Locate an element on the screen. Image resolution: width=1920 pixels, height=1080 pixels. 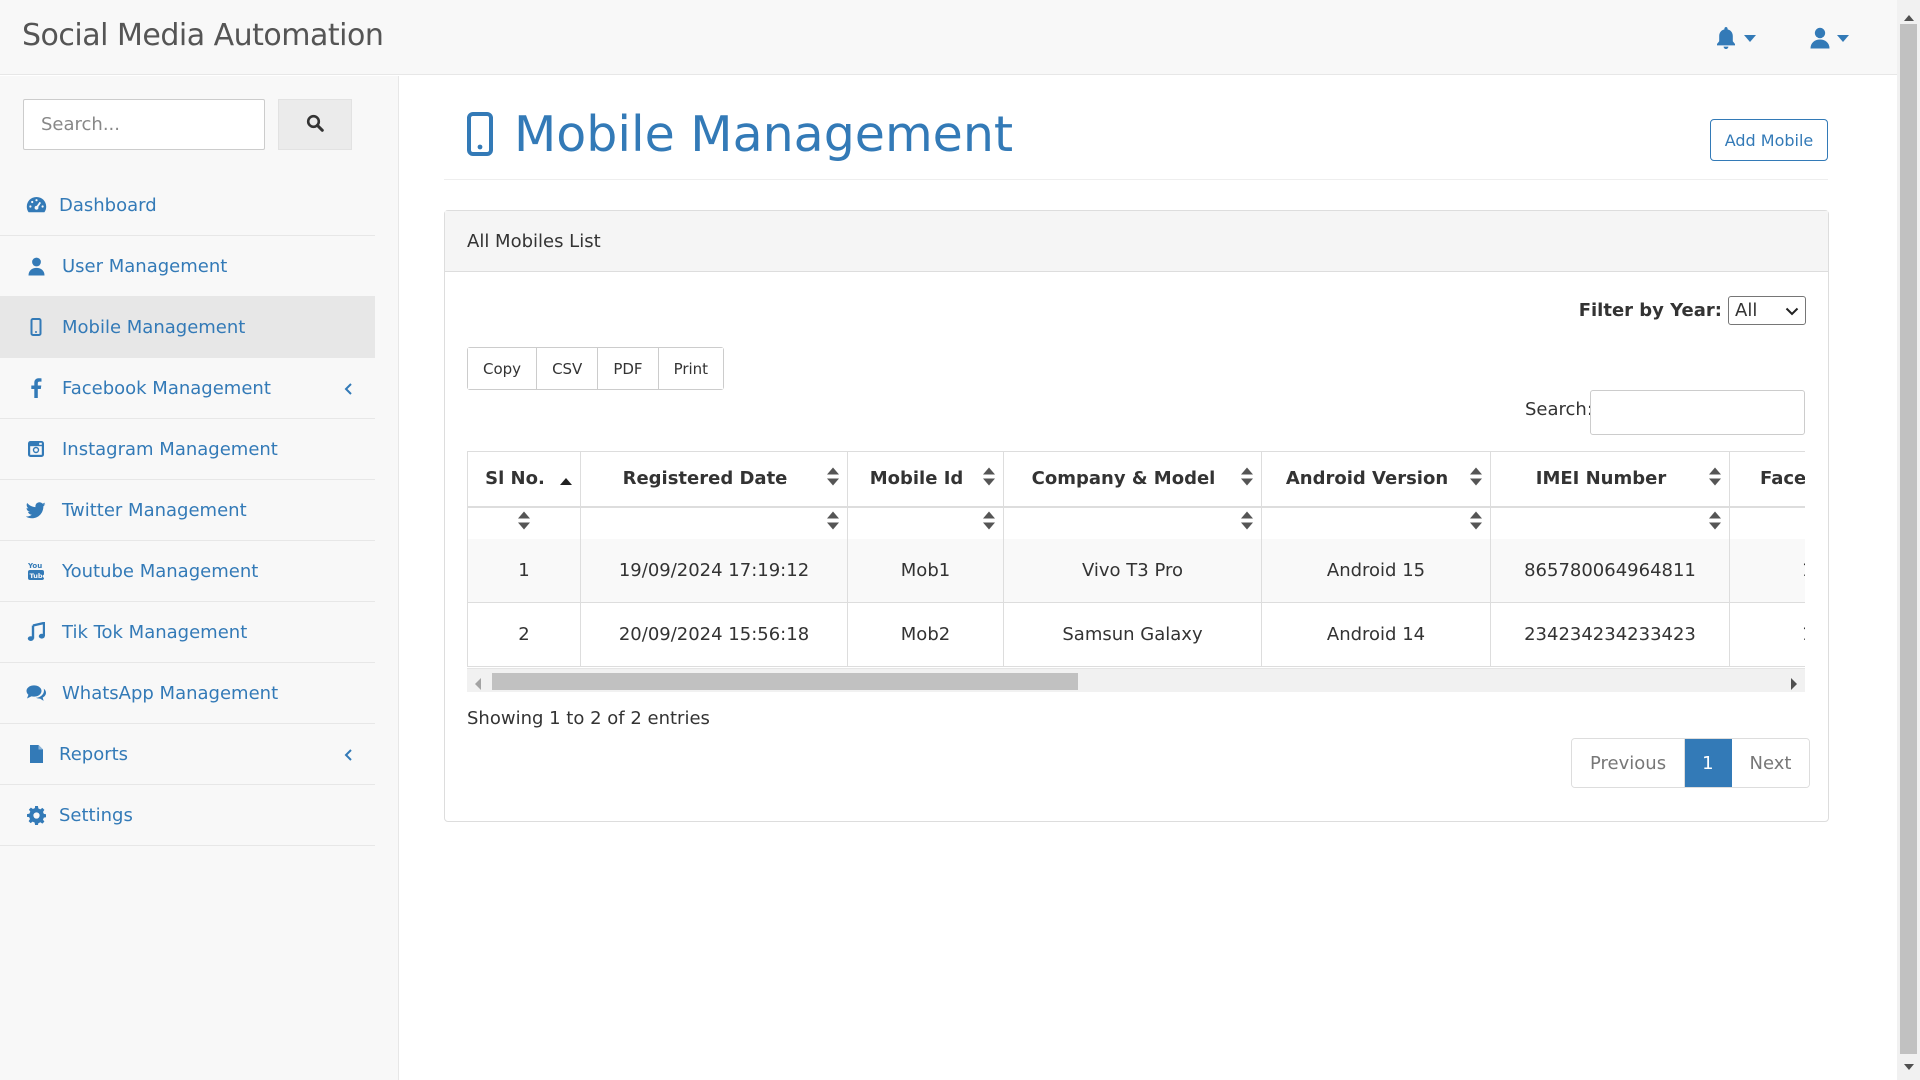
scroll-left-arrow-icon is located at coordinates (478, 684).